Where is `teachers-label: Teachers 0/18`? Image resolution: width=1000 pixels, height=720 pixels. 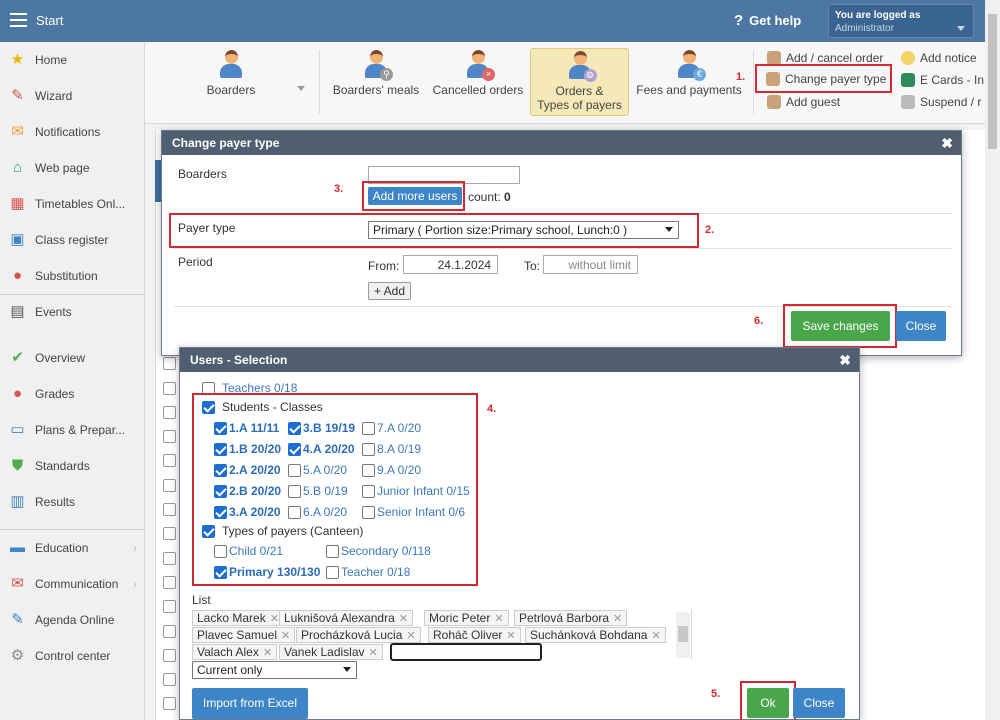
teachers-label: Teachers 0/18 is located at coordinates (259, 388).